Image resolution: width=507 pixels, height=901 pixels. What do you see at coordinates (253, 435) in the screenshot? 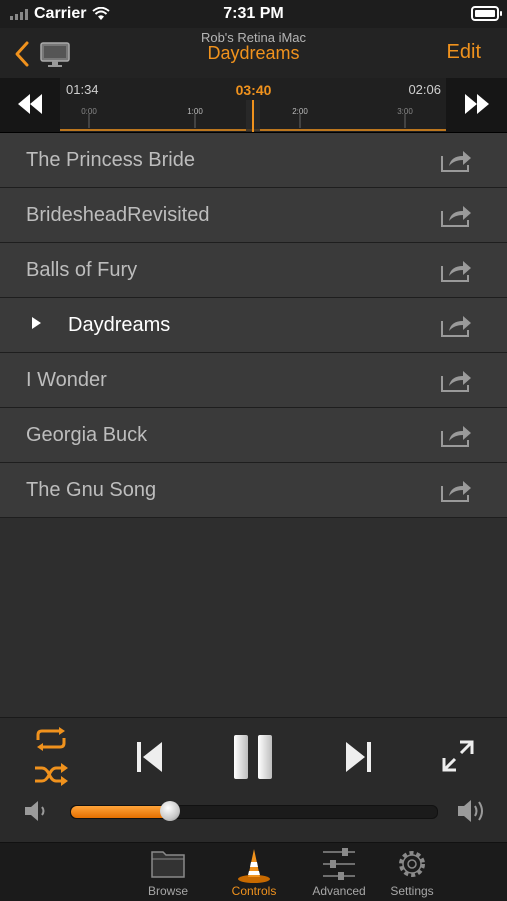
I see `playlist-item: Georgia Buck` at bounding box center [253, 435].